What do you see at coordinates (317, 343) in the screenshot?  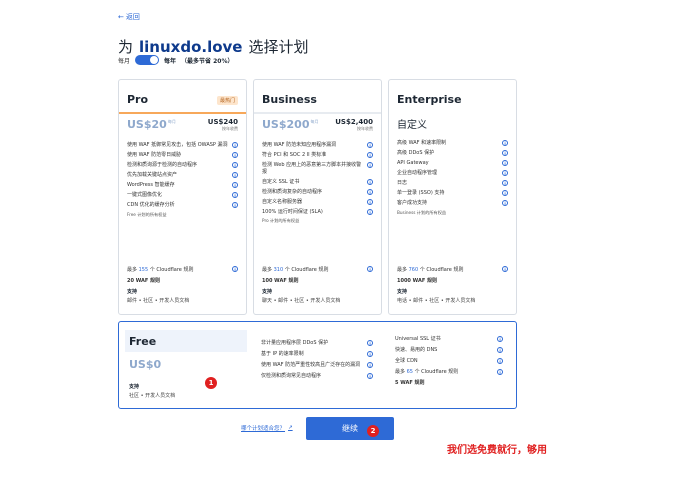 I see `feature-item: 非计量应用程序层 DDoS 保护 i` at bounding box center [317, 343].